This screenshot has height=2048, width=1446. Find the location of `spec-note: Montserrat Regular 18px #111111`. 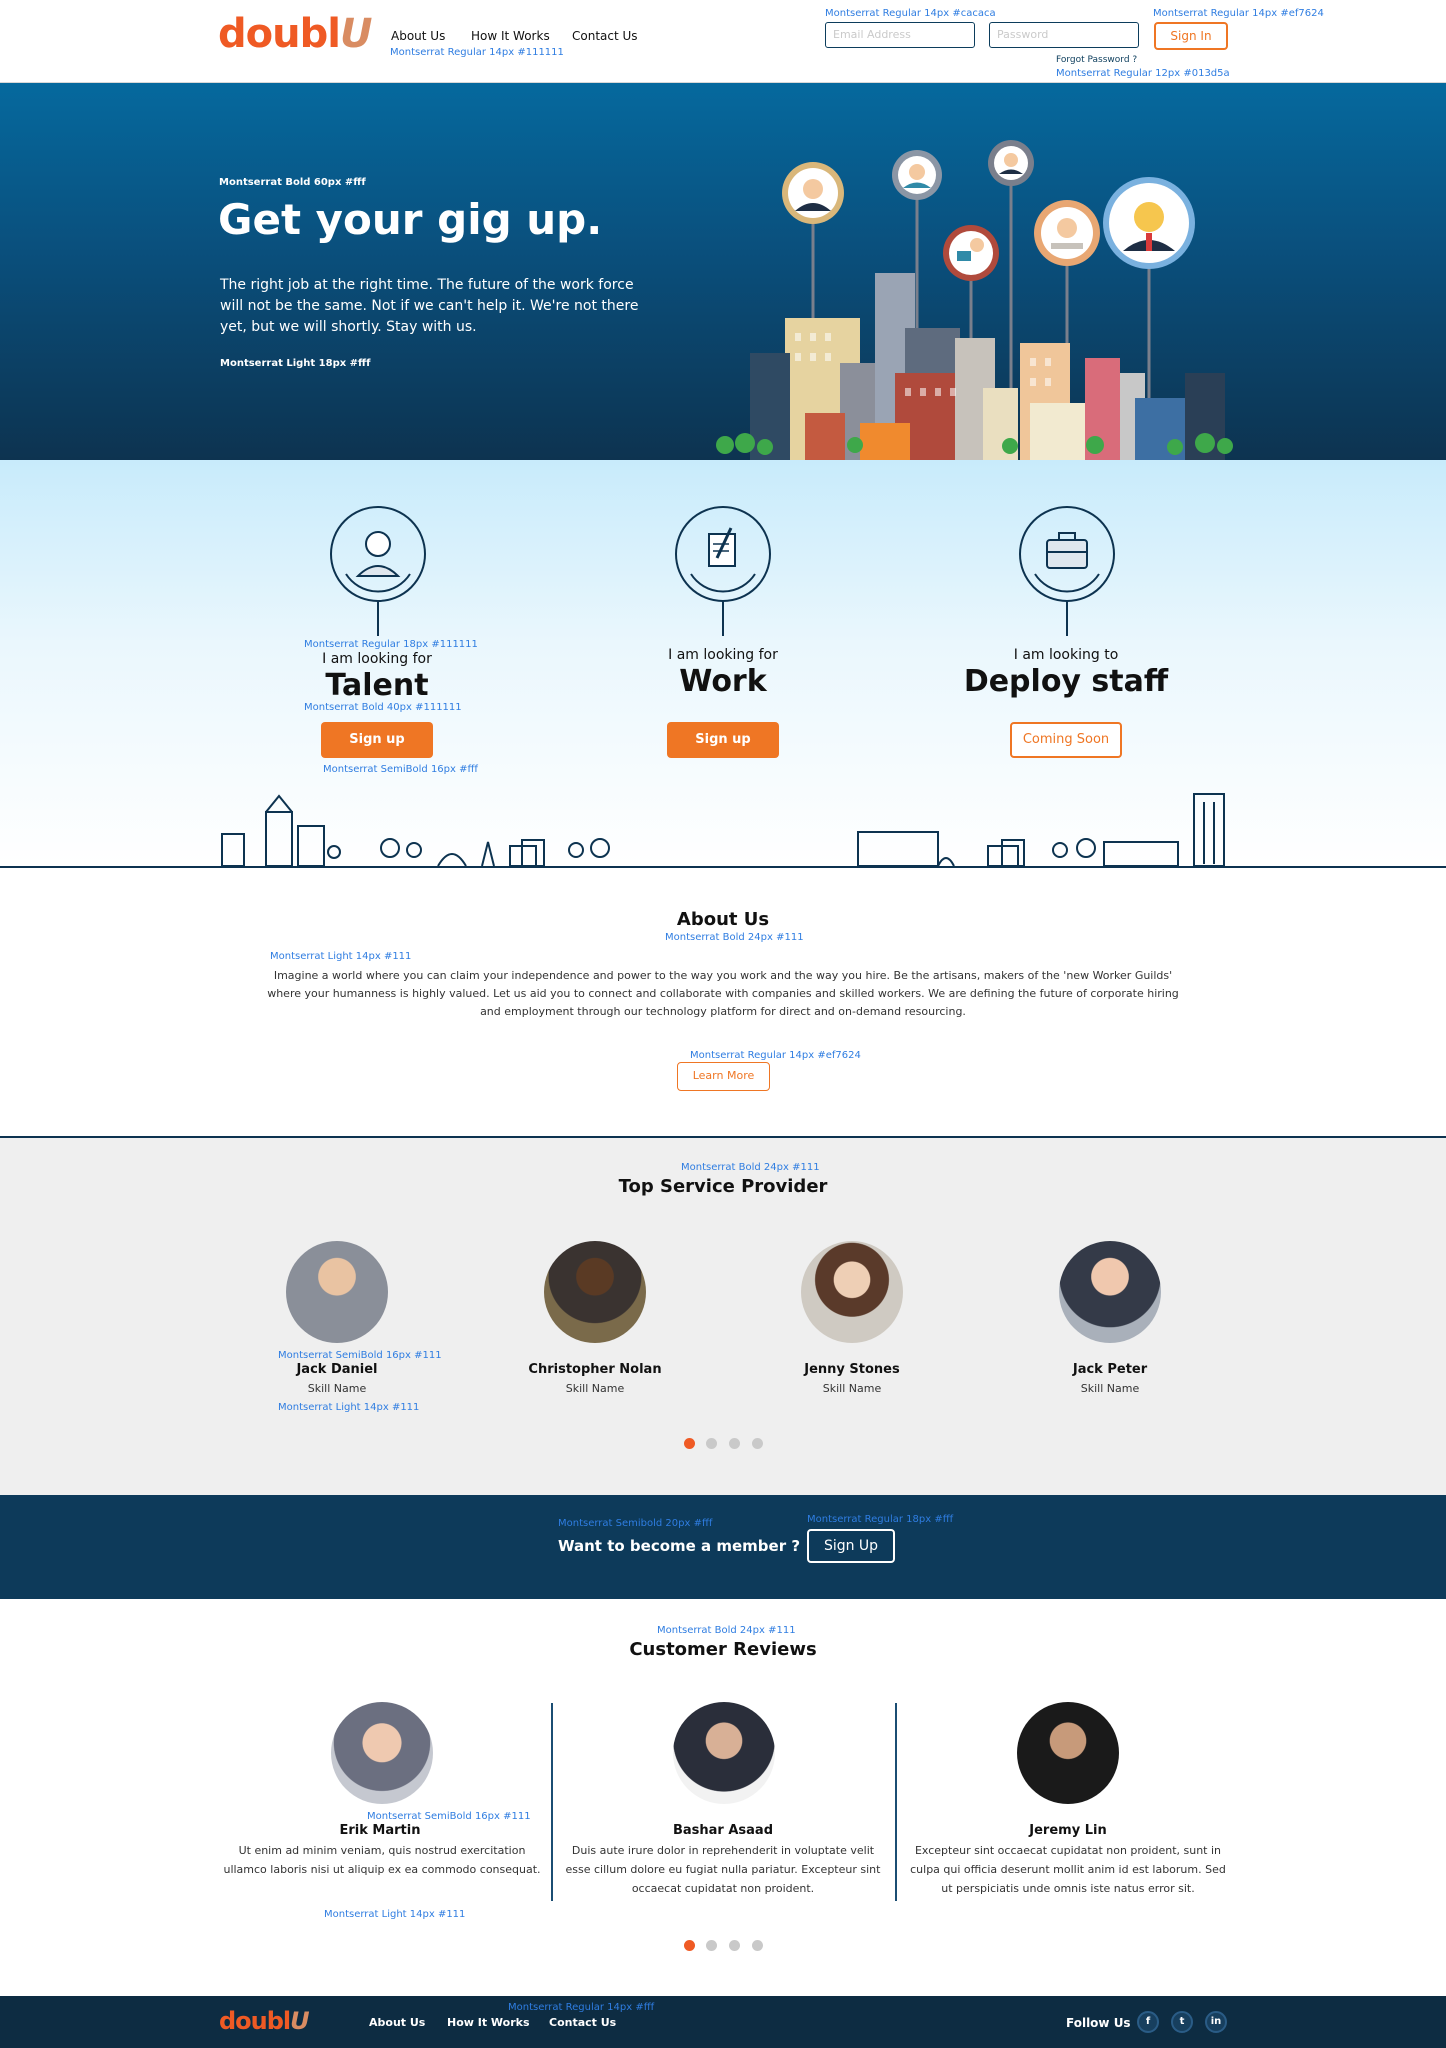

spec-note: Montserrat Regular 18px #111111 is located at coordinates (391, 644).